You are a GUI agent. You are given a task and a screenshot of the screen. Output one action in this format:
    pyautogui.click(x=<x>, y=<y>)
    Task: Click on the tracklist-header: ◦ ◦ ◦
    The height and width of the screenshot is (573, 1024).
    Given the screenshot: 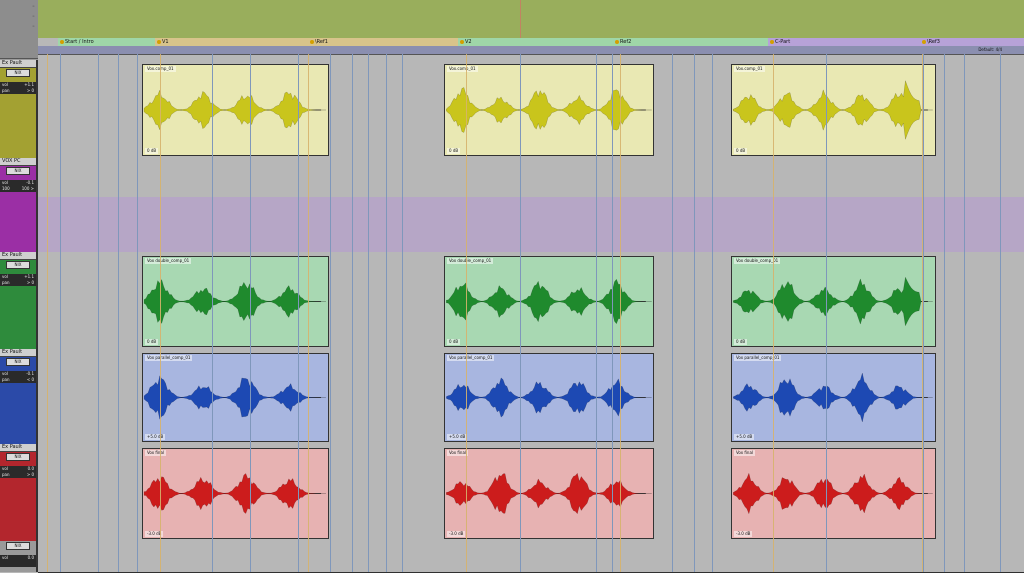 What is the action you would take?
    pyautogui.click(x=19, y=29)
    